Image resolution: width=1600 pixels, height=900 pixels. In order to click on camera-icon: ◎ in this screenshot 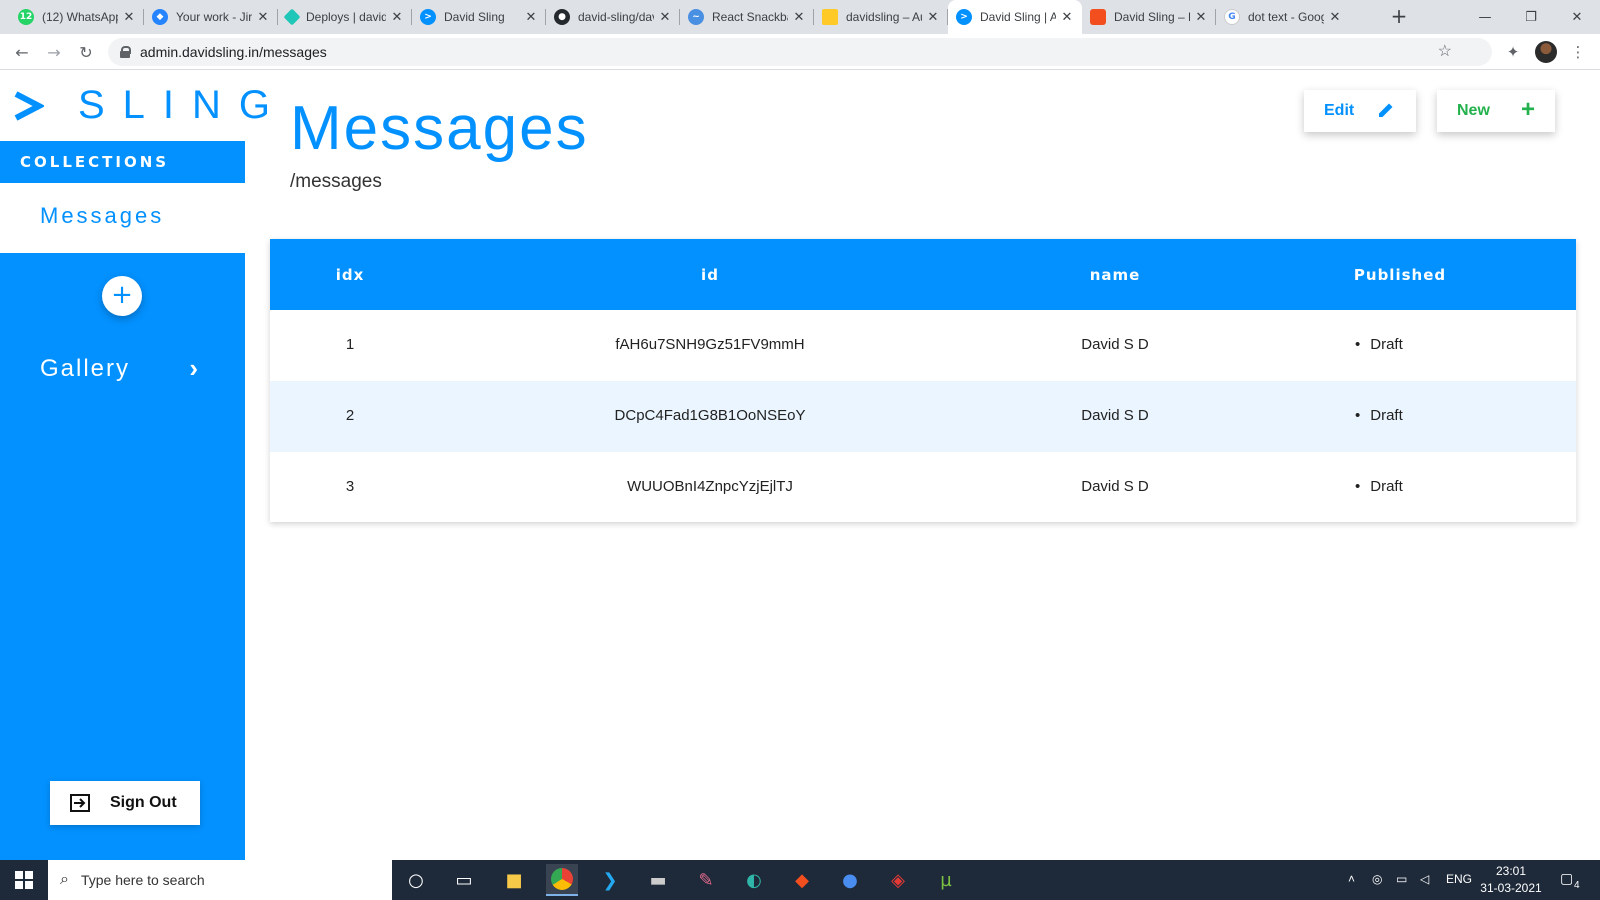, I will do `click(1377, 879)`.